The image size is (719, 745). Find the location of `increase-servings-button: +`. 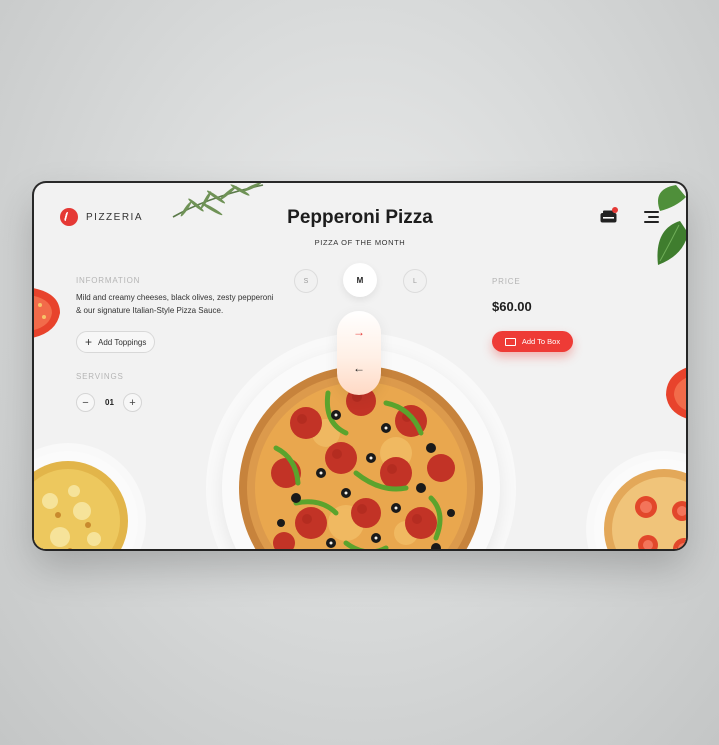

increase-servings-button: + is located at coordinates (132, 402).